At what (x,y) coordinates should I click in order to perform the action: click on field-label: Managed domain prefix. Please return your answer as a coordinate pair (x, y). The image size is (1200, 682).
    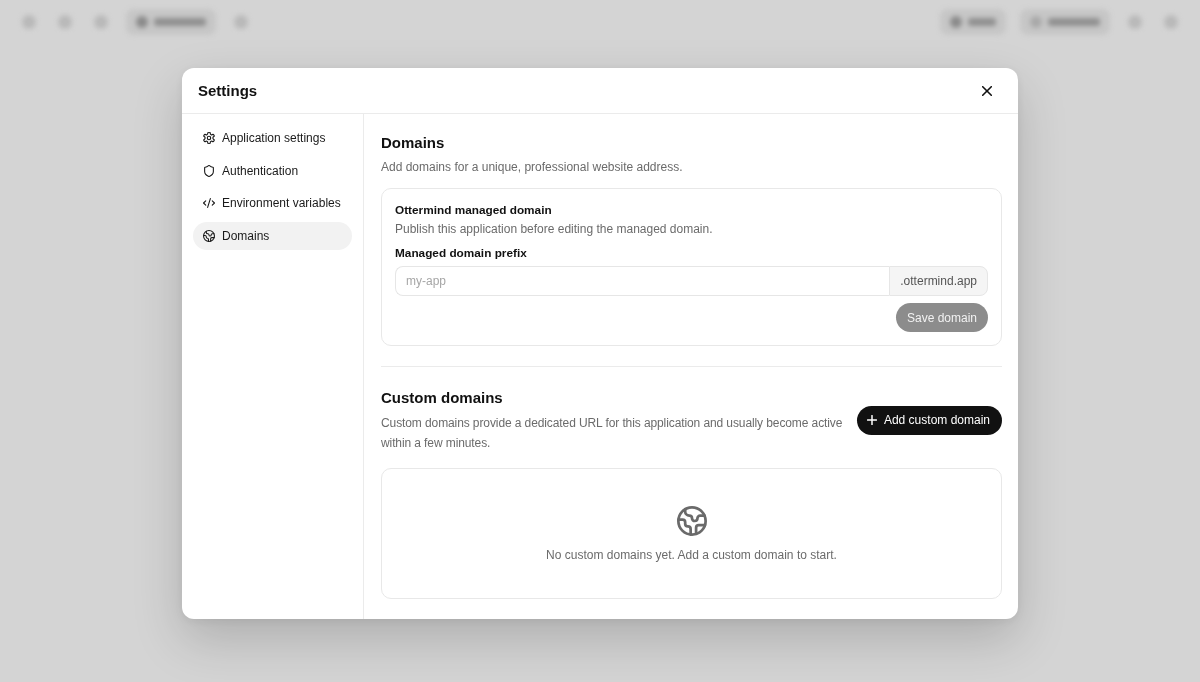
    Looking at the image, I should click on (461, 253).